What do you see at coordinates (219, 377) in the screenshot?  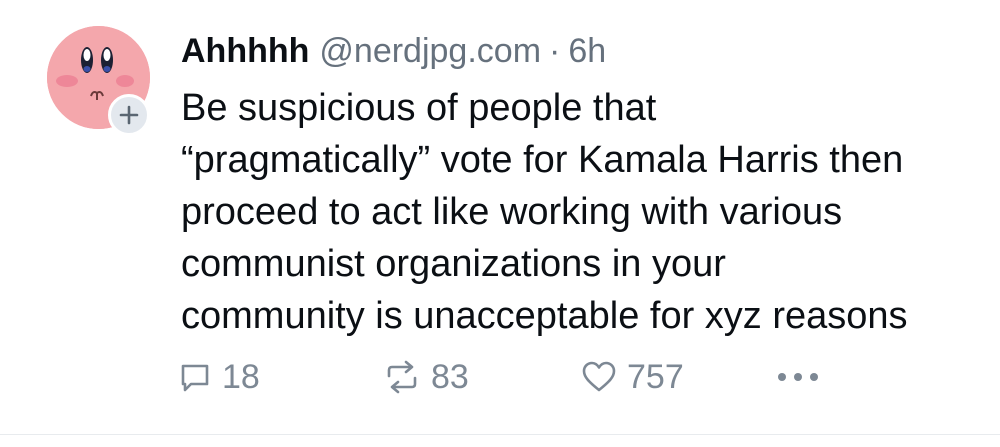 I see `reply-button: 18` at bounding box center [219, 377].